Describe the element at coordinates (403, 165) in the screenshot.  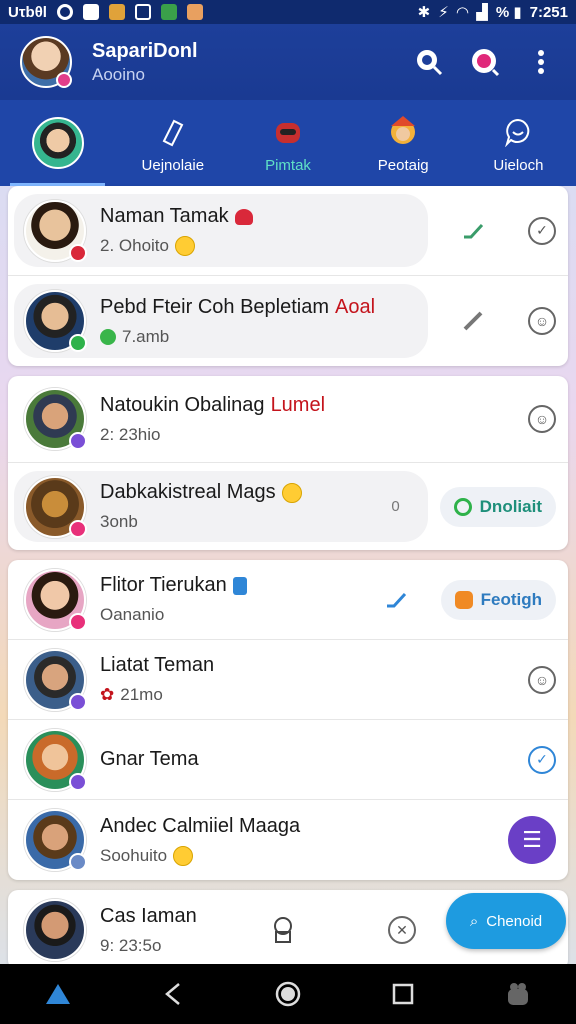
I see `tab-label: Peotaig` at that location.